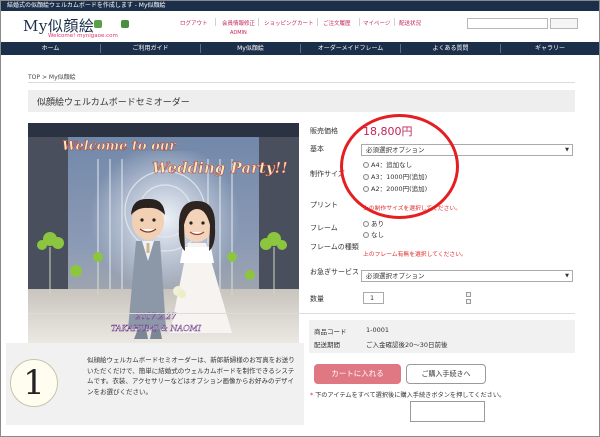 This screenshot has height=437, width=600. I want to click on frame-option-no: なし, so click(373, 234).